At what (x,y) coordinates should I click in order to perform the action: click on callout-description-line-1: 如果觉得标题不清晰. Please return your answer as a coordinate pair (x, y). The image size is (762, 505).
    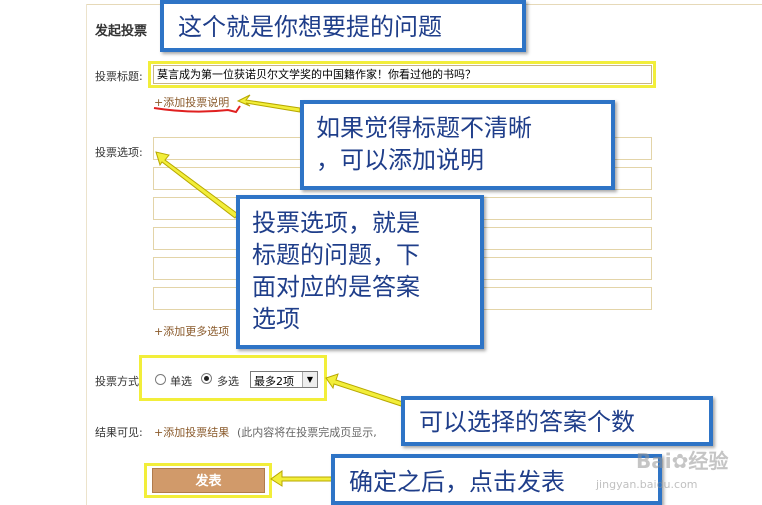
    Looking at the image, I should click on (424, 128).